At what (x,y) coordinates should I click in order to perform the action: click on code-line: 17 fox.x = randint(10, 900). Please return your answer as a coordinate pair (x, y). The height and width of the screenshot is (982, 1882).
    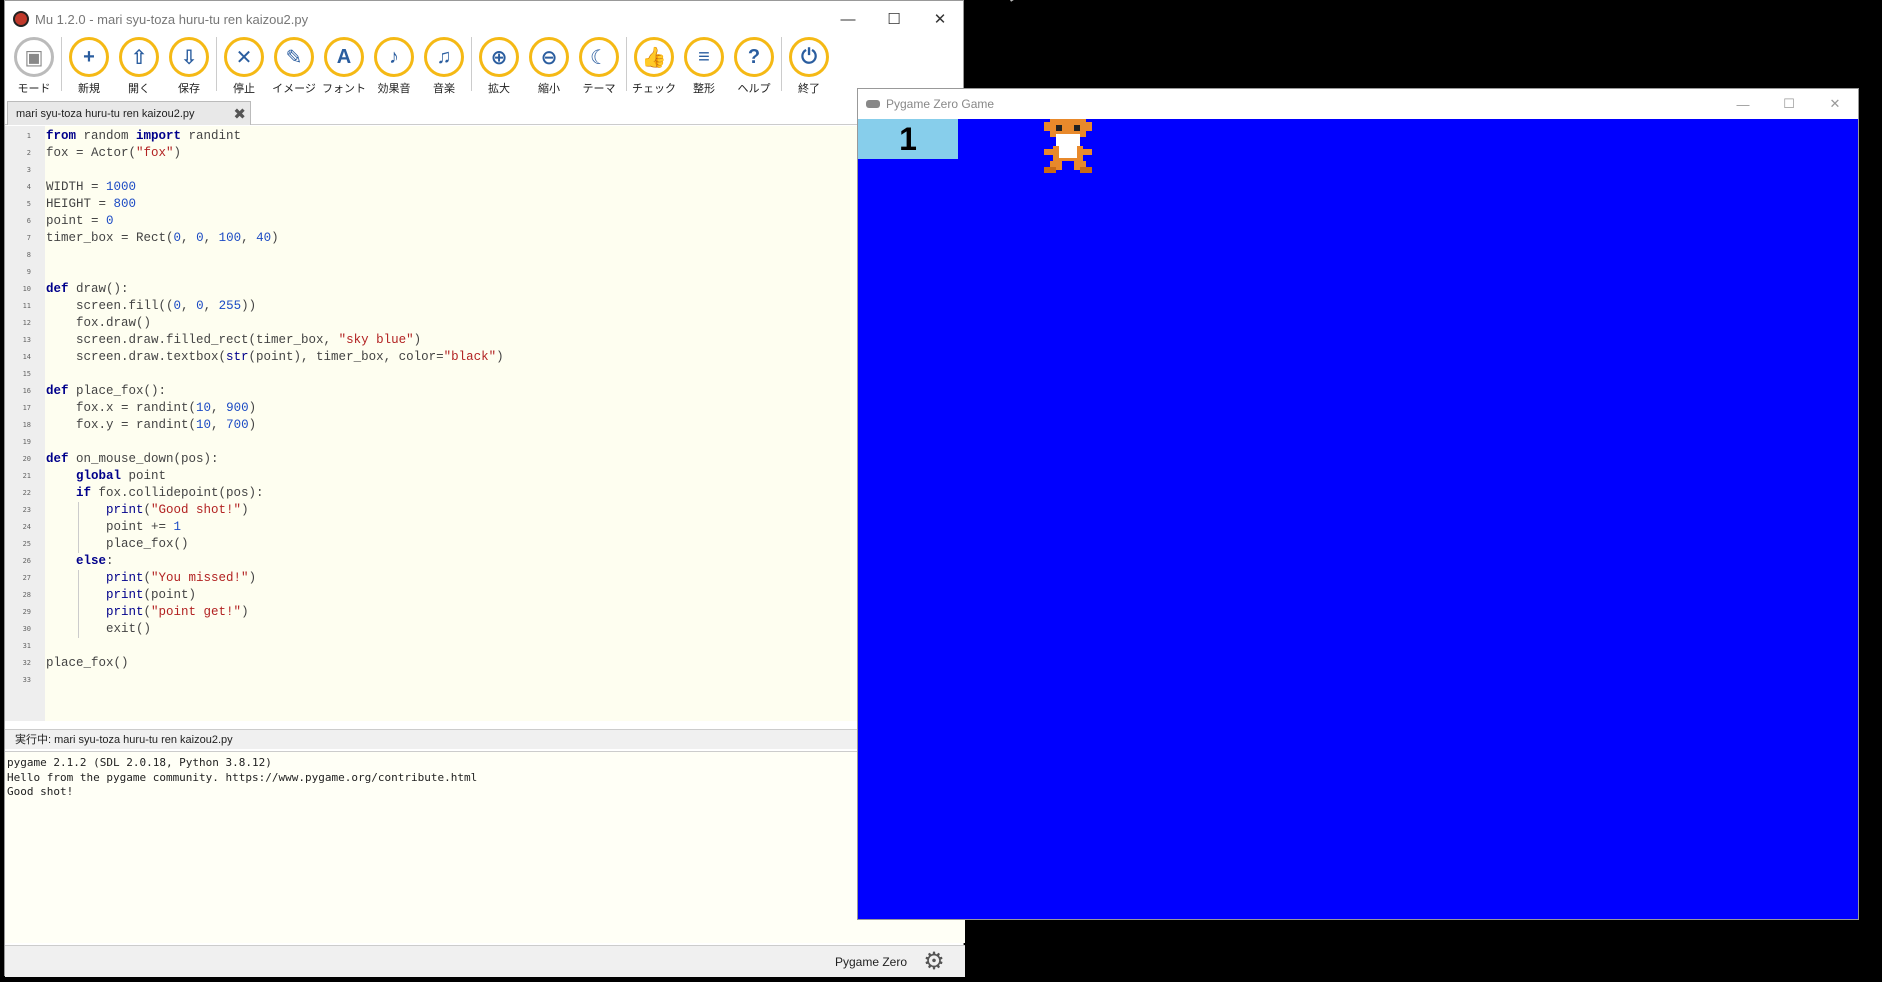
    Looking at the image, I should click on (485, 408).